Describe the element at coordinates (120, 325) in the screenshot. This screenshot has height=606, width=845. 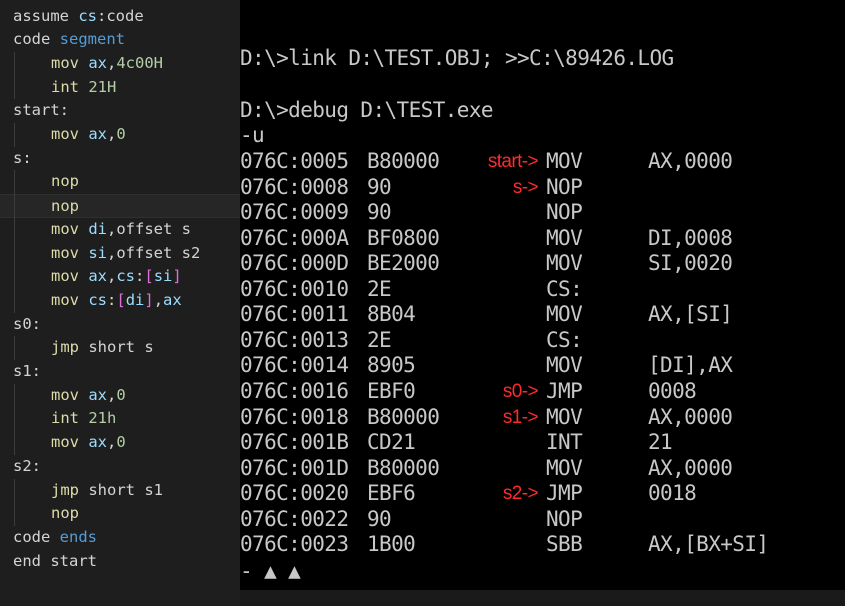
I see `editor-line: s0:` at that location.